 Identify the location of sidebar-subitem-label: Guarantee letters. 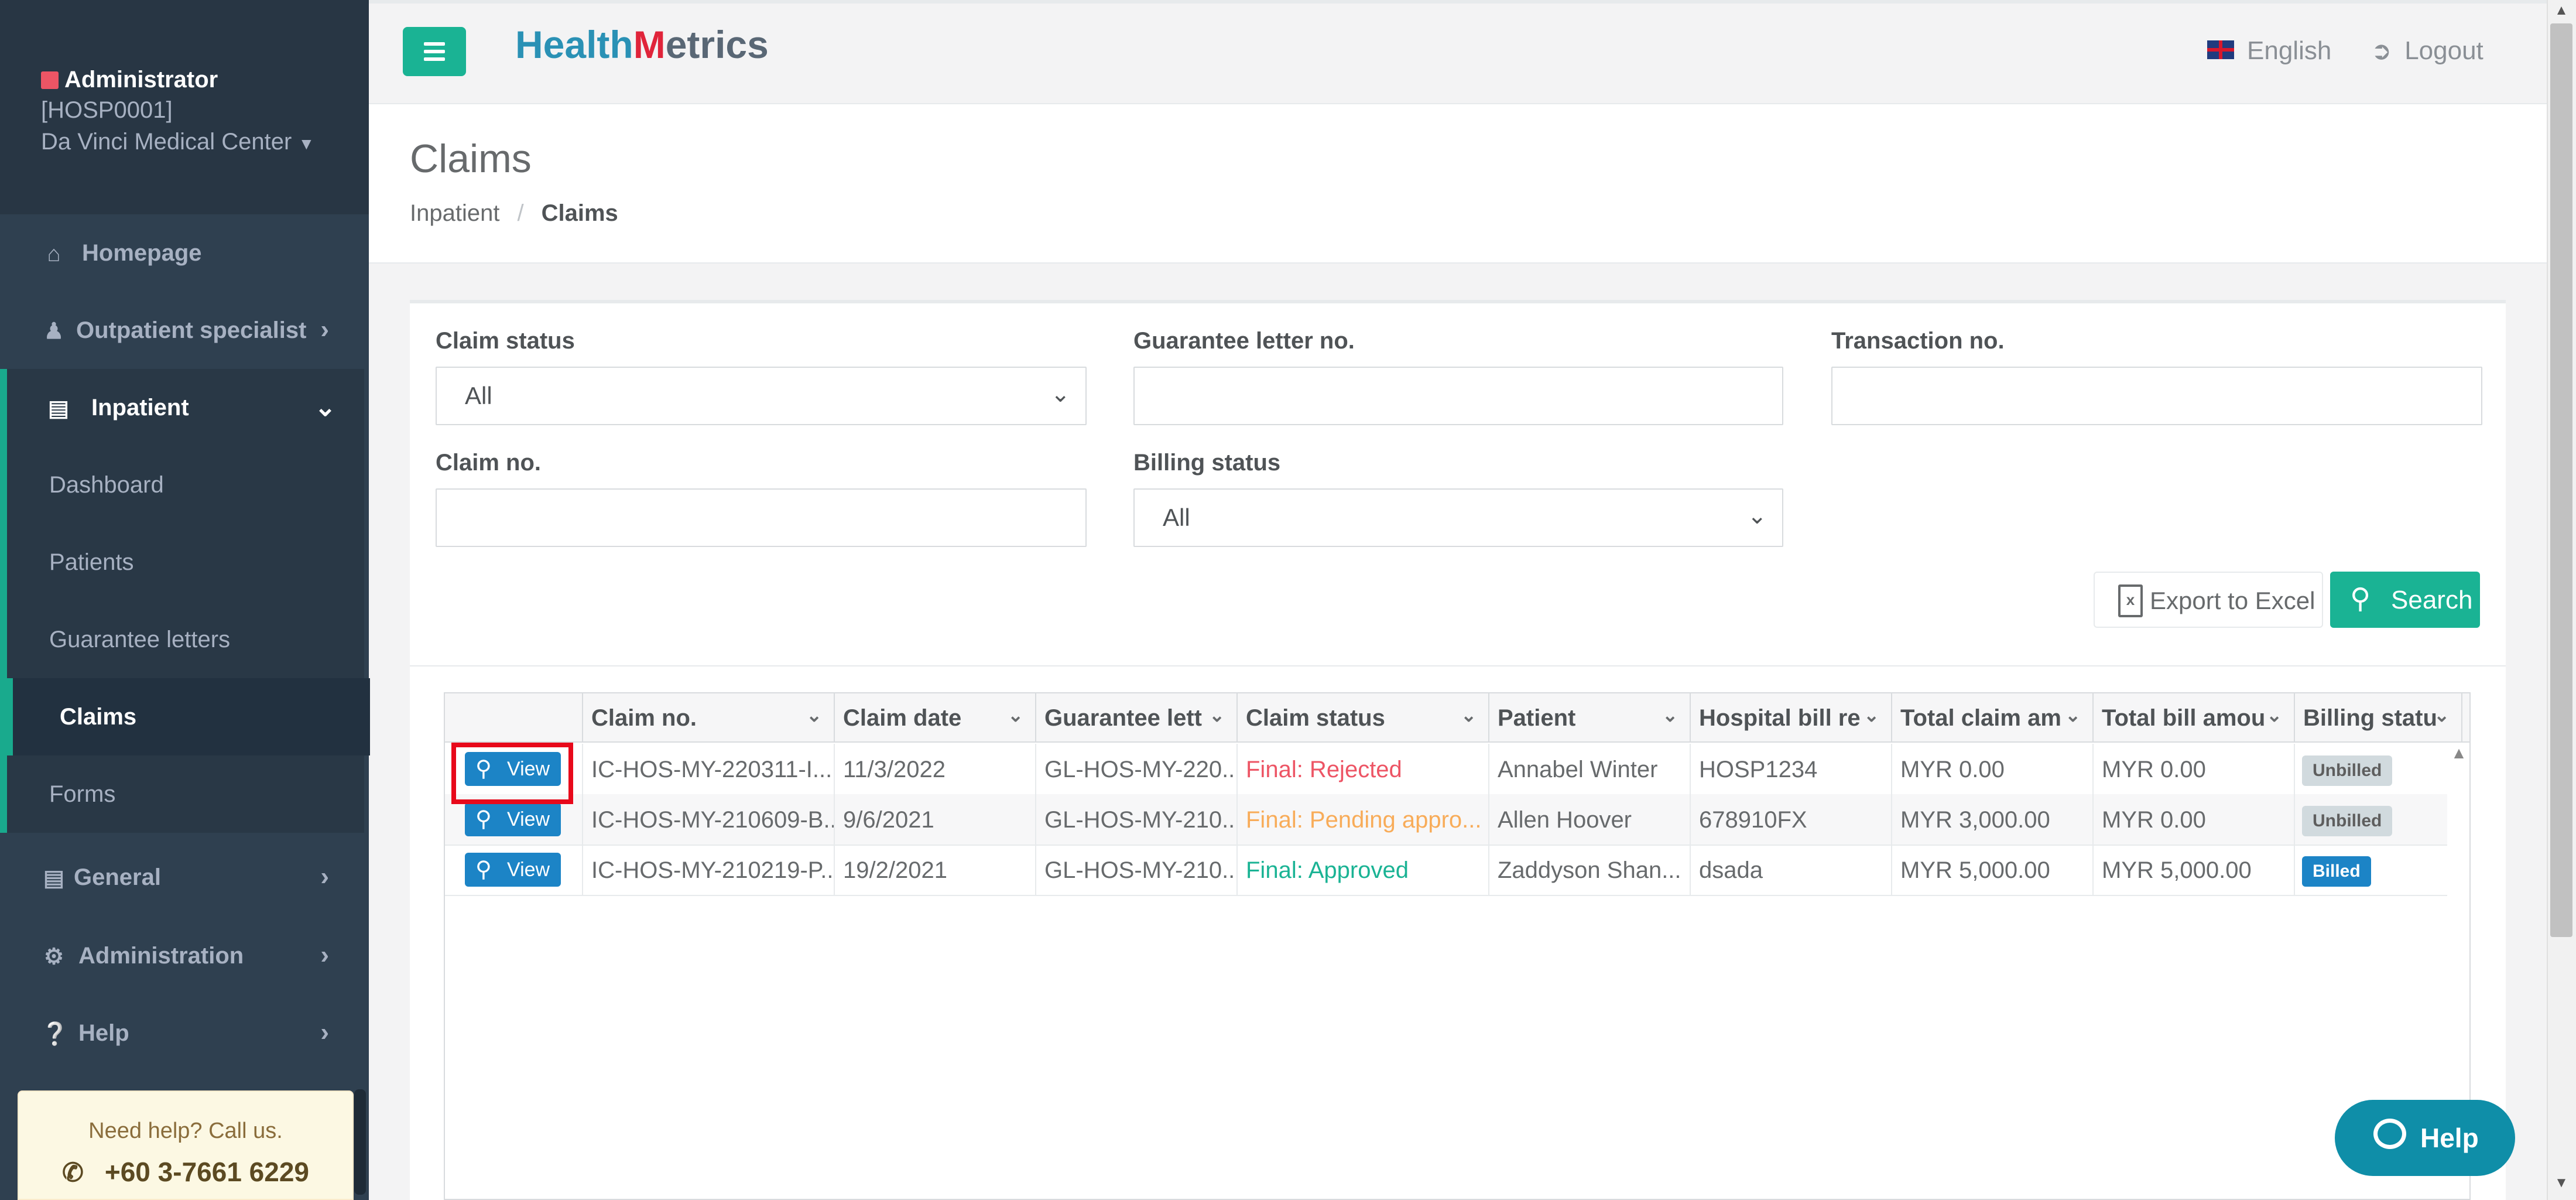
(140, 639).